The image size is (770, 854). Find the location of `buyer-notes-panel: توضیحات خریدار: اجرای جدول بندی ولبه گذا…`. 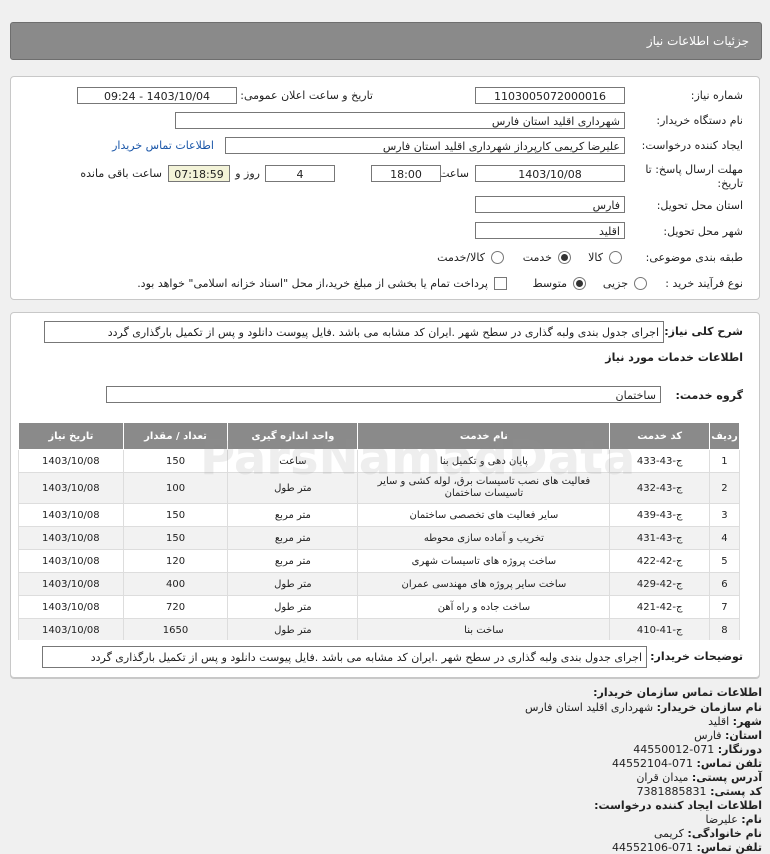

buyer-notes-panel: توضیحات خریدار: اجرای جدول بندی ولبه گذا… is located at coordinates (385, 659).